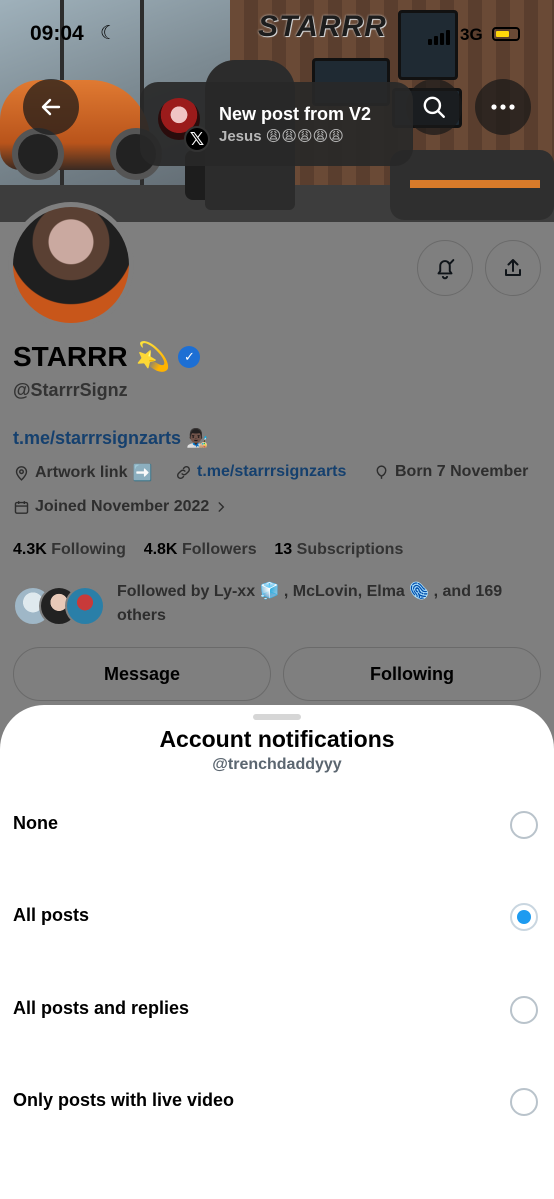  I want to click on more-icon, so click(503, 107).